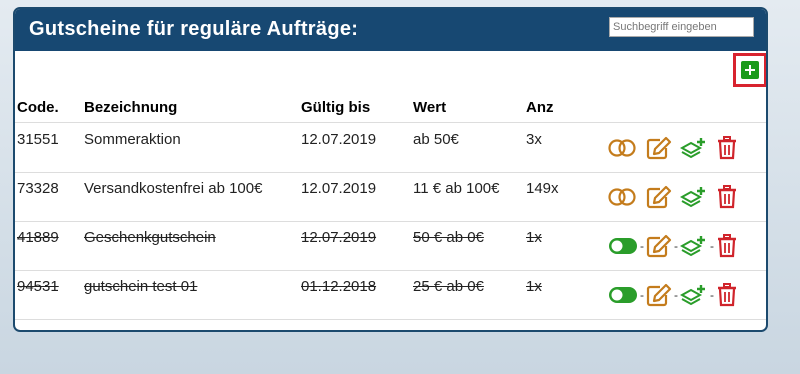 Image resolution: width=800 pixels, height=374 pixels. I want to click on cell-value: ab 50€, so click(436, 139).